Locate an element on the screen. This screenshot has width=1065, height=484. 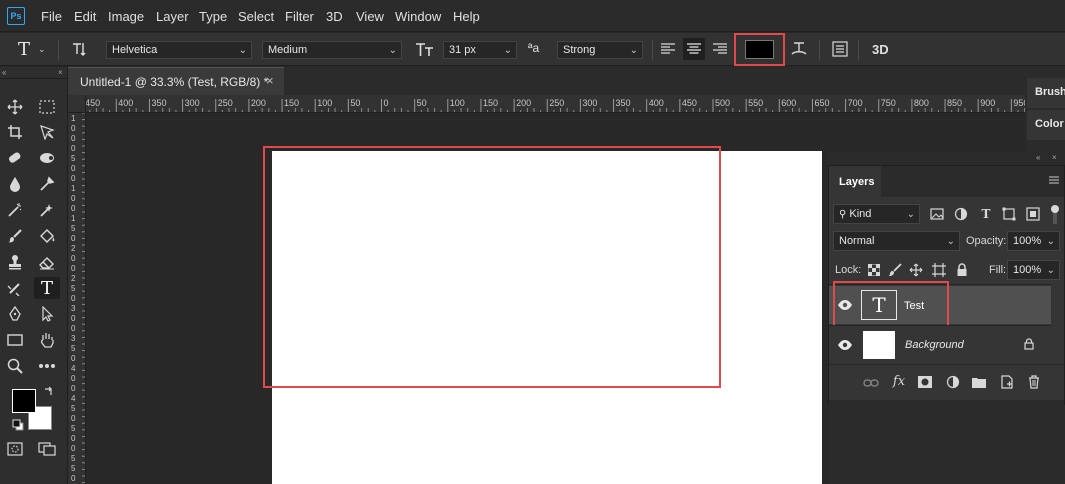
layer-row-background: Background is located at coordinates (940, 344).